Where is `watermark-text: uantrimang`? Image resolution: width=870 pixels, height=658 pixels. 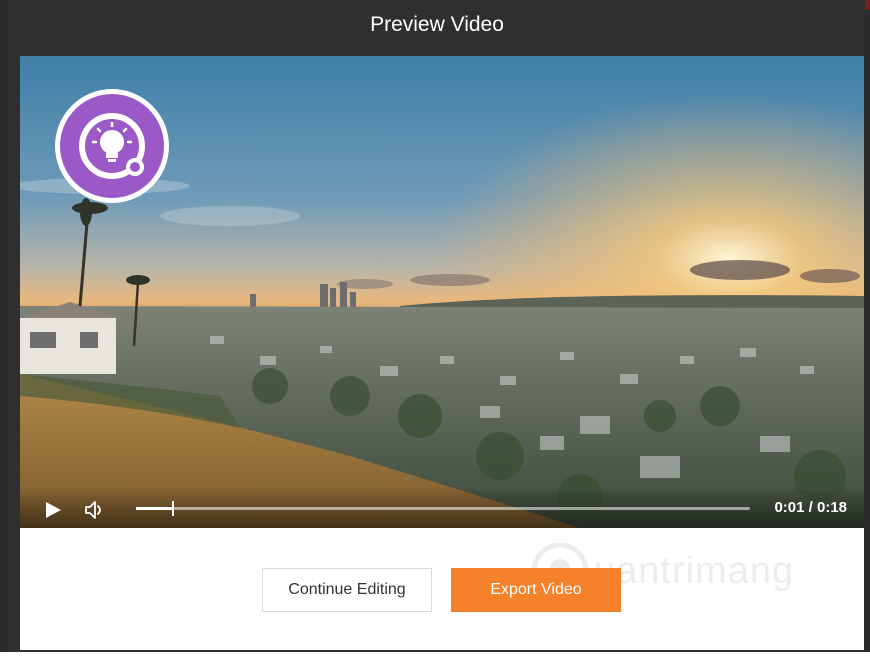
watermark-text: uantrimang is located at coordinates (694, 570).